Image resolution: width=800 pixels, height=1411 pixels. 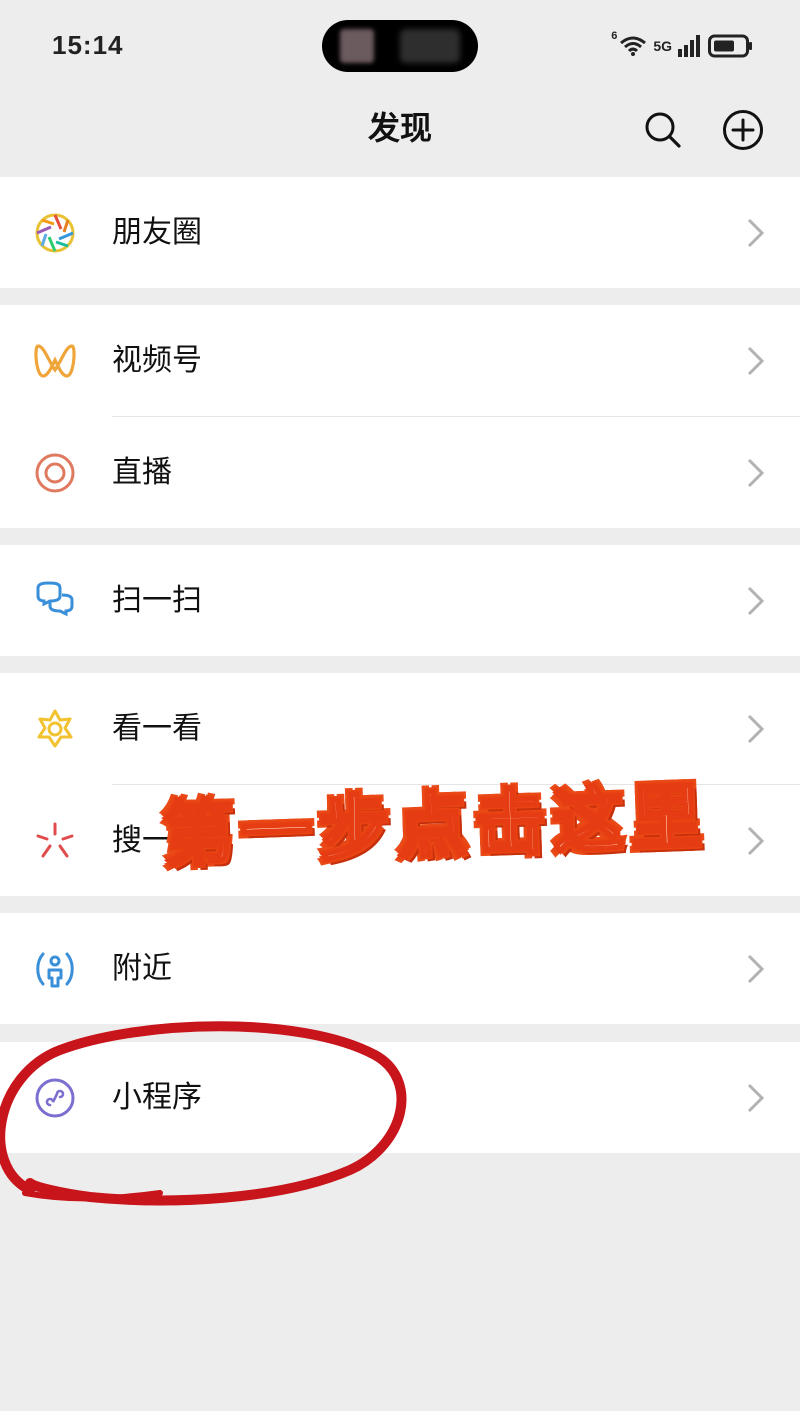 I want to click on menu-group-scan: 扫一扫, so click(x=400, y=600).